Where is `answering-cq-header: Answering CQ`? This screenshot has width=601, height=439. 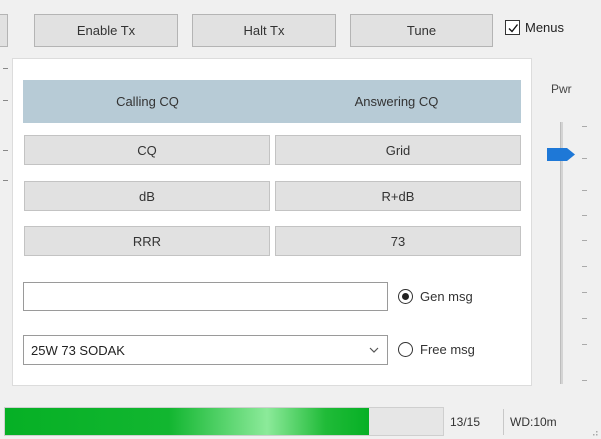 answering-cq-header: Answering CQ is located at coordinates (396, 101).